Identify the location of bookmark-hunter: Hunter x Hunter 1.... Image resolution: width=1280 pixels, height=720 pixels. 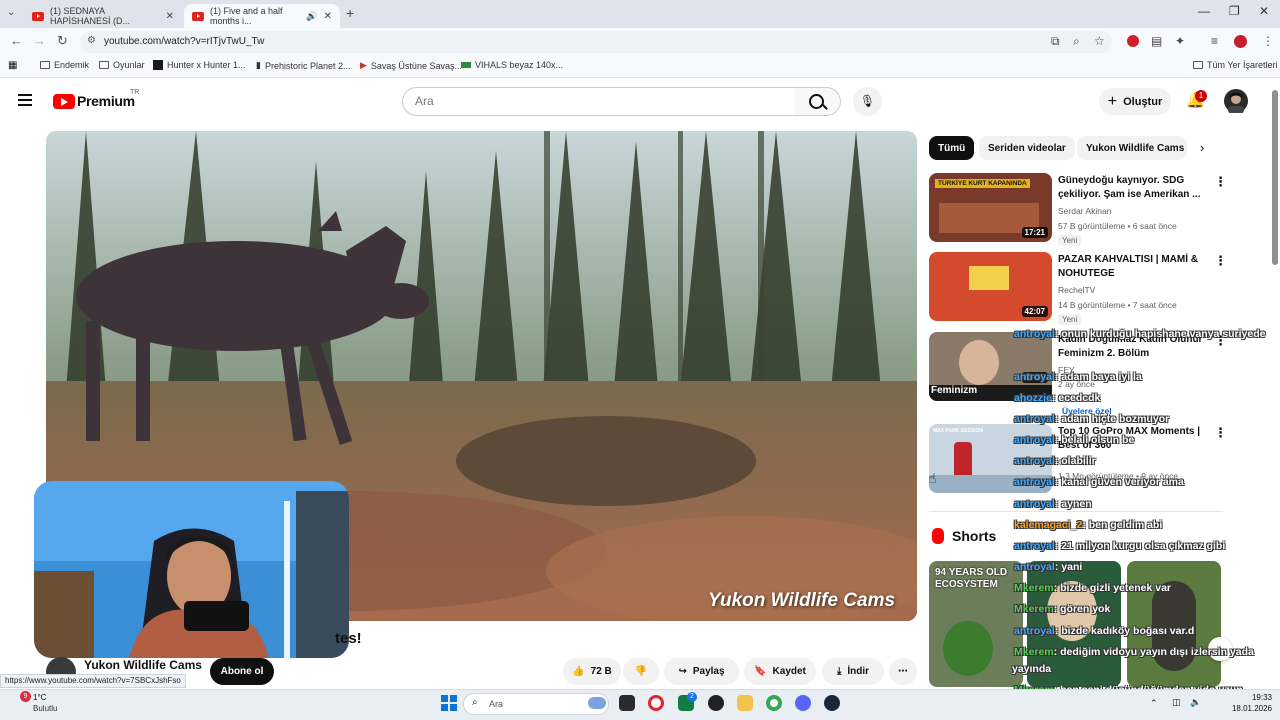
(199, 65).